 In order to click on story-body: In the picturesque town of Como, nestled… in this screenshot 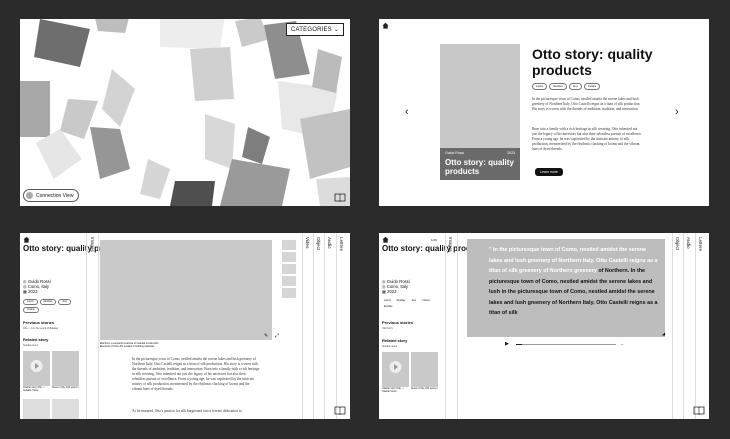, I will do `click(196, 374)`.